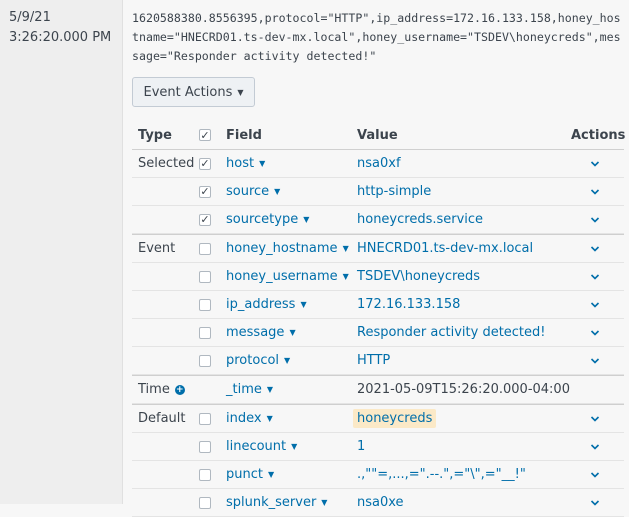  I want to click on select-all-checkbox: ✓, so click(205, 135).